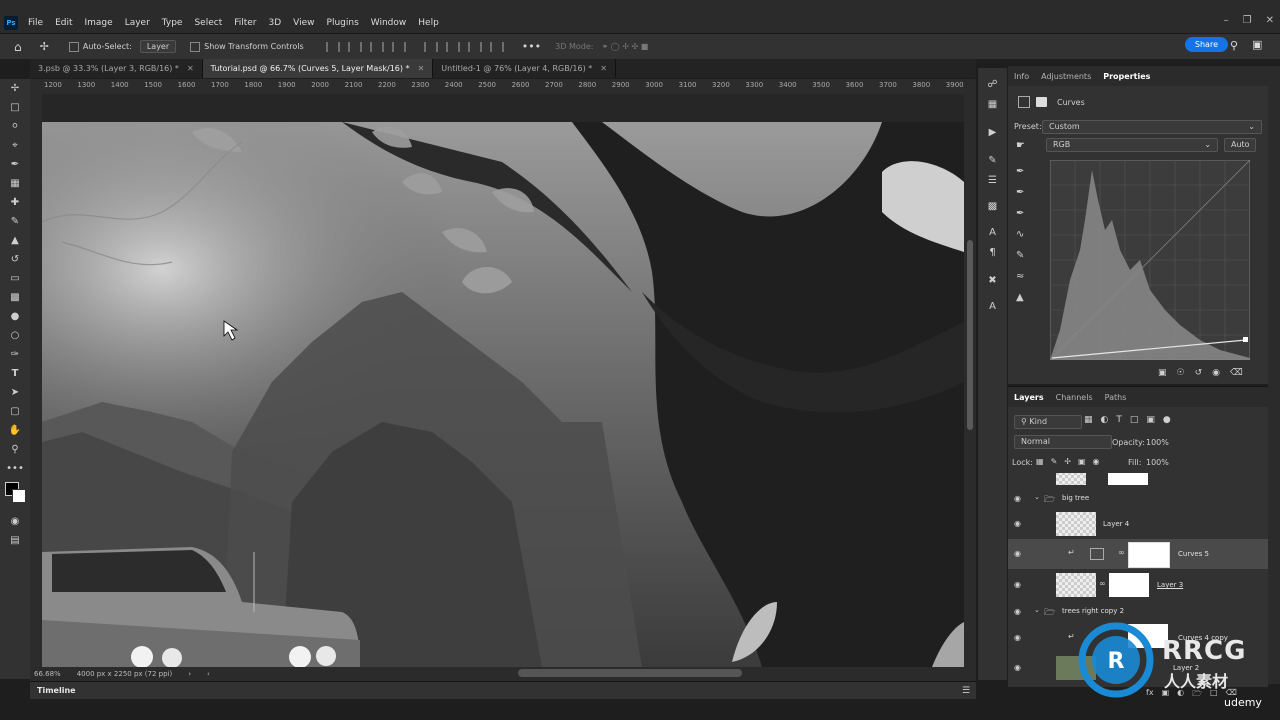 Image resolution: width=1280 pixels, height=720 pixels. I want to click on menu-layer: Layer, so click(137, 23).